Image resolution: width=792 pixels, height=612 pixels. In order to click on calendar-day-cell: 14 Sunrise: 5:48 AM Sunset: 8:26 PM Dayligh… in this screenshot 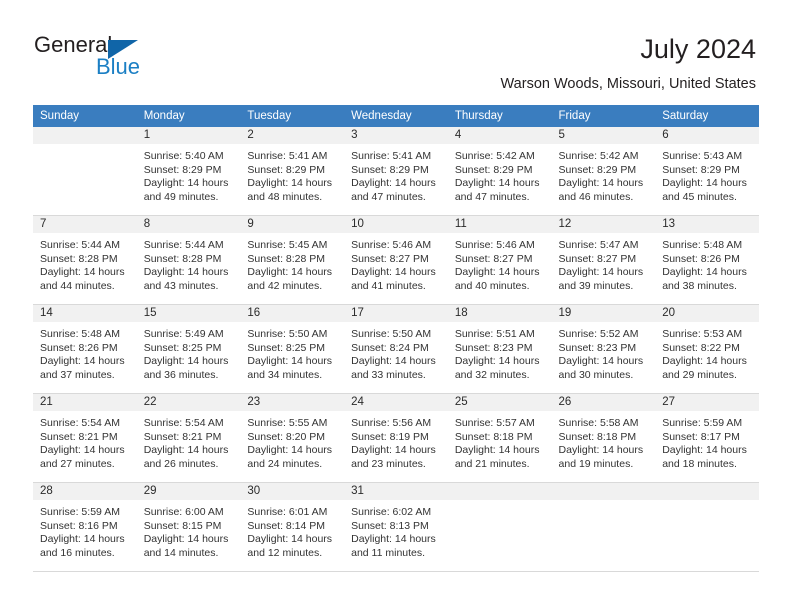, I will do `click(85, 349)`.